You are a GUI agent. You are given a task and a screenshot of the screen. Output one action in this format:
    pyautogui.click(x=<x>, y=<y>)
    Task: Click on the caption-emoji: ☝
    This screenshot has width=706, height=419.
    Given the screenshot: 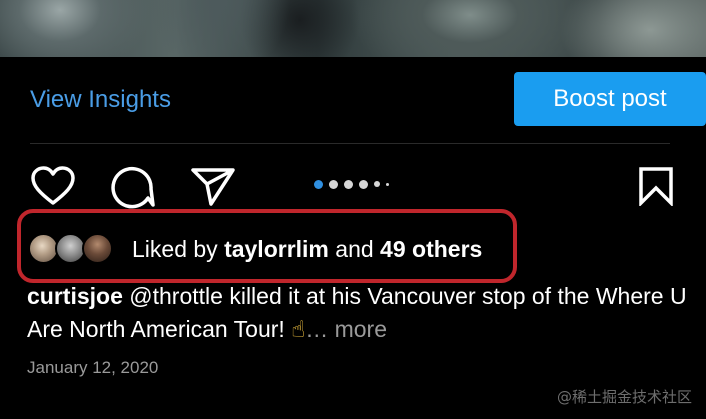 What is the action you would take?
    pyautogui.click(x=298, y=329)
    